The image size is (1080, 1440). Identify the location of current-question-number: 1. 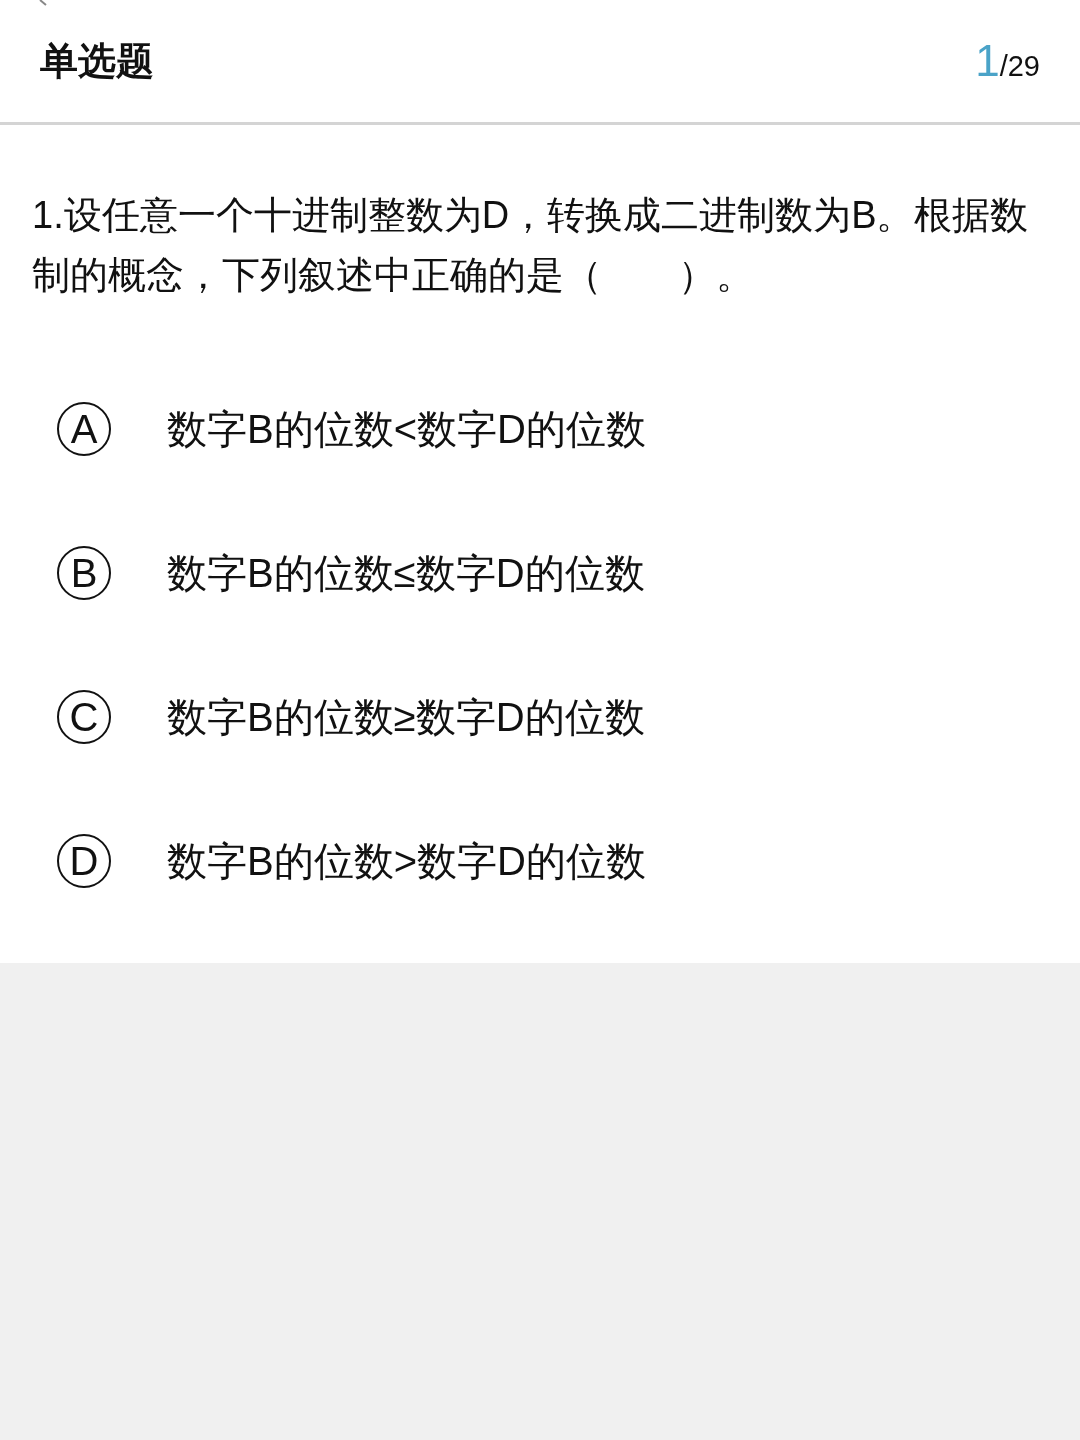
(987, 61).